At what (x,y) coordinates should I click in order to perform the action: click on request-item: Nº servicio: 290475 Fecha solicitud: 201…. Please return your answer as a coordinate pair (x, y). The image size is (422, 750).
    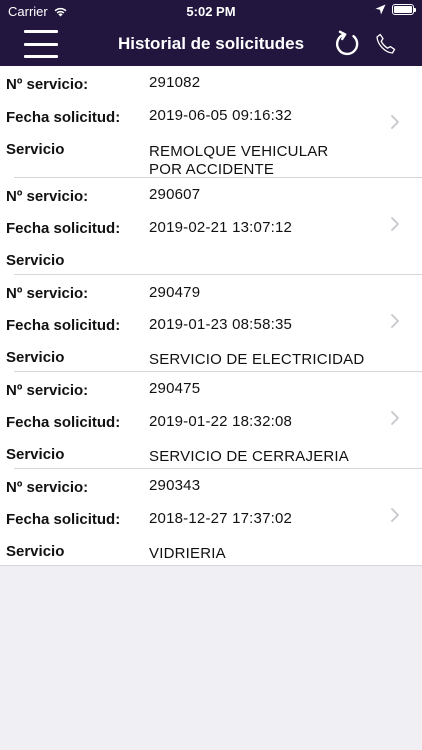
    Looking at the image, I should click on (211, 420).